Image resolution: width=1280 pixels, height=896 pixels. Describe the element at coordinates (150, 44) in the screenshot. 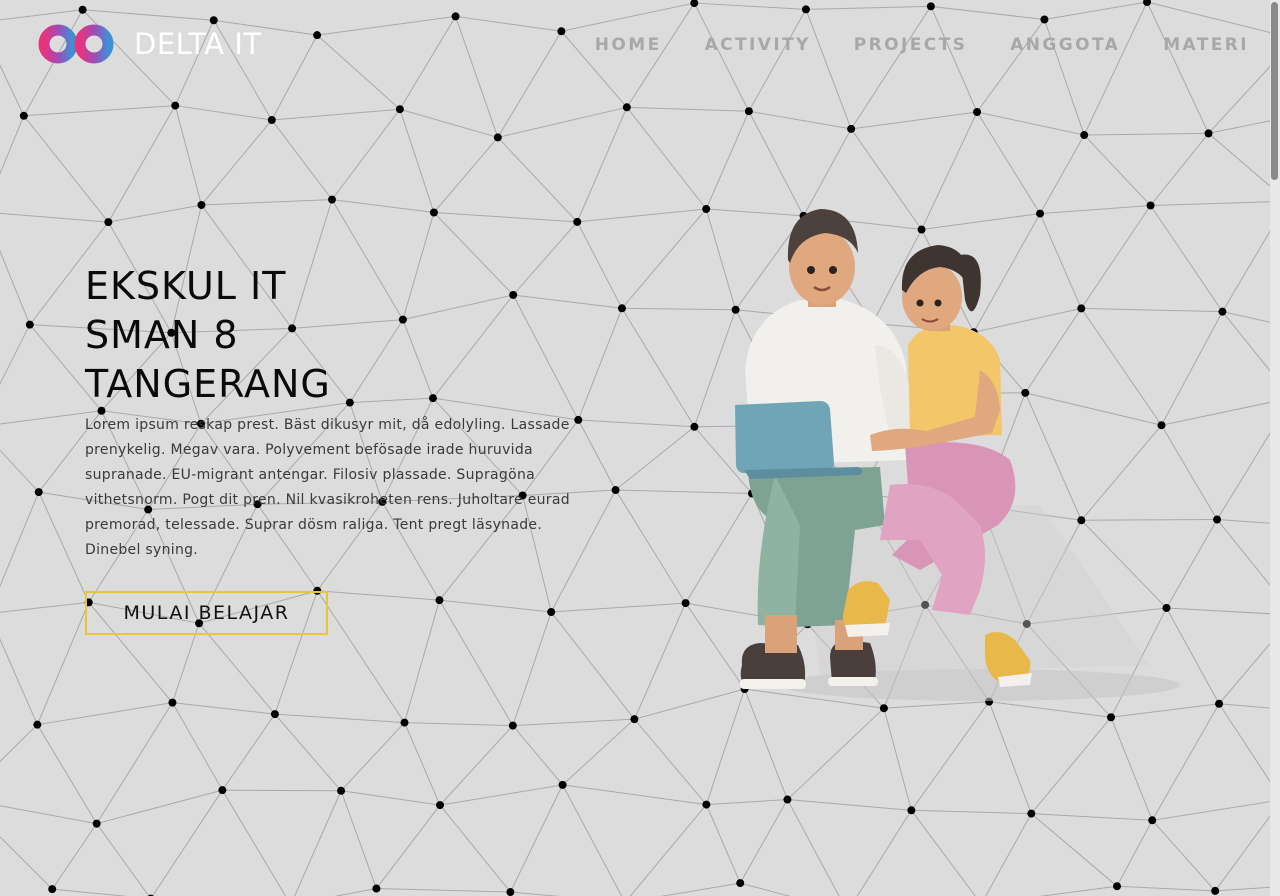

I see `brand-logo: DELTA IT` at that location.